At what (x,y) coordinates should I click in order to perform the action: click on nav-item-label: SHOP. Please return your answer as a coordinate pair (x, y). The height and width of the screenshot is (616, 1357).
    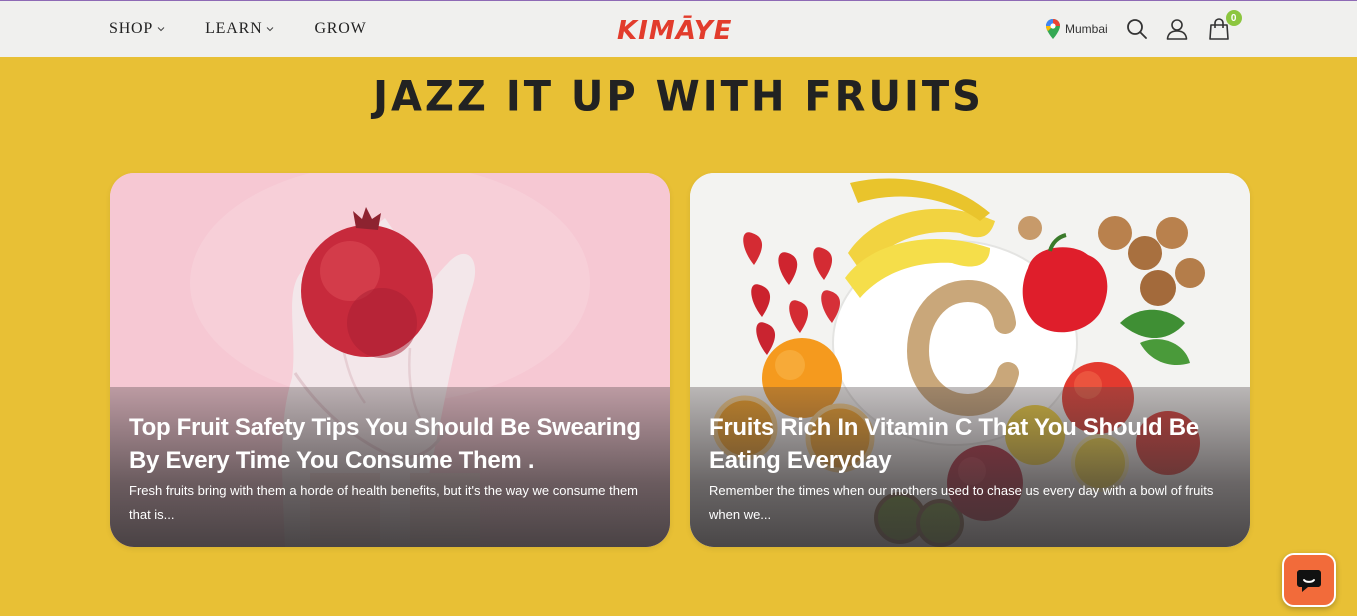
    Looking at the image, I should click on (131, 28).